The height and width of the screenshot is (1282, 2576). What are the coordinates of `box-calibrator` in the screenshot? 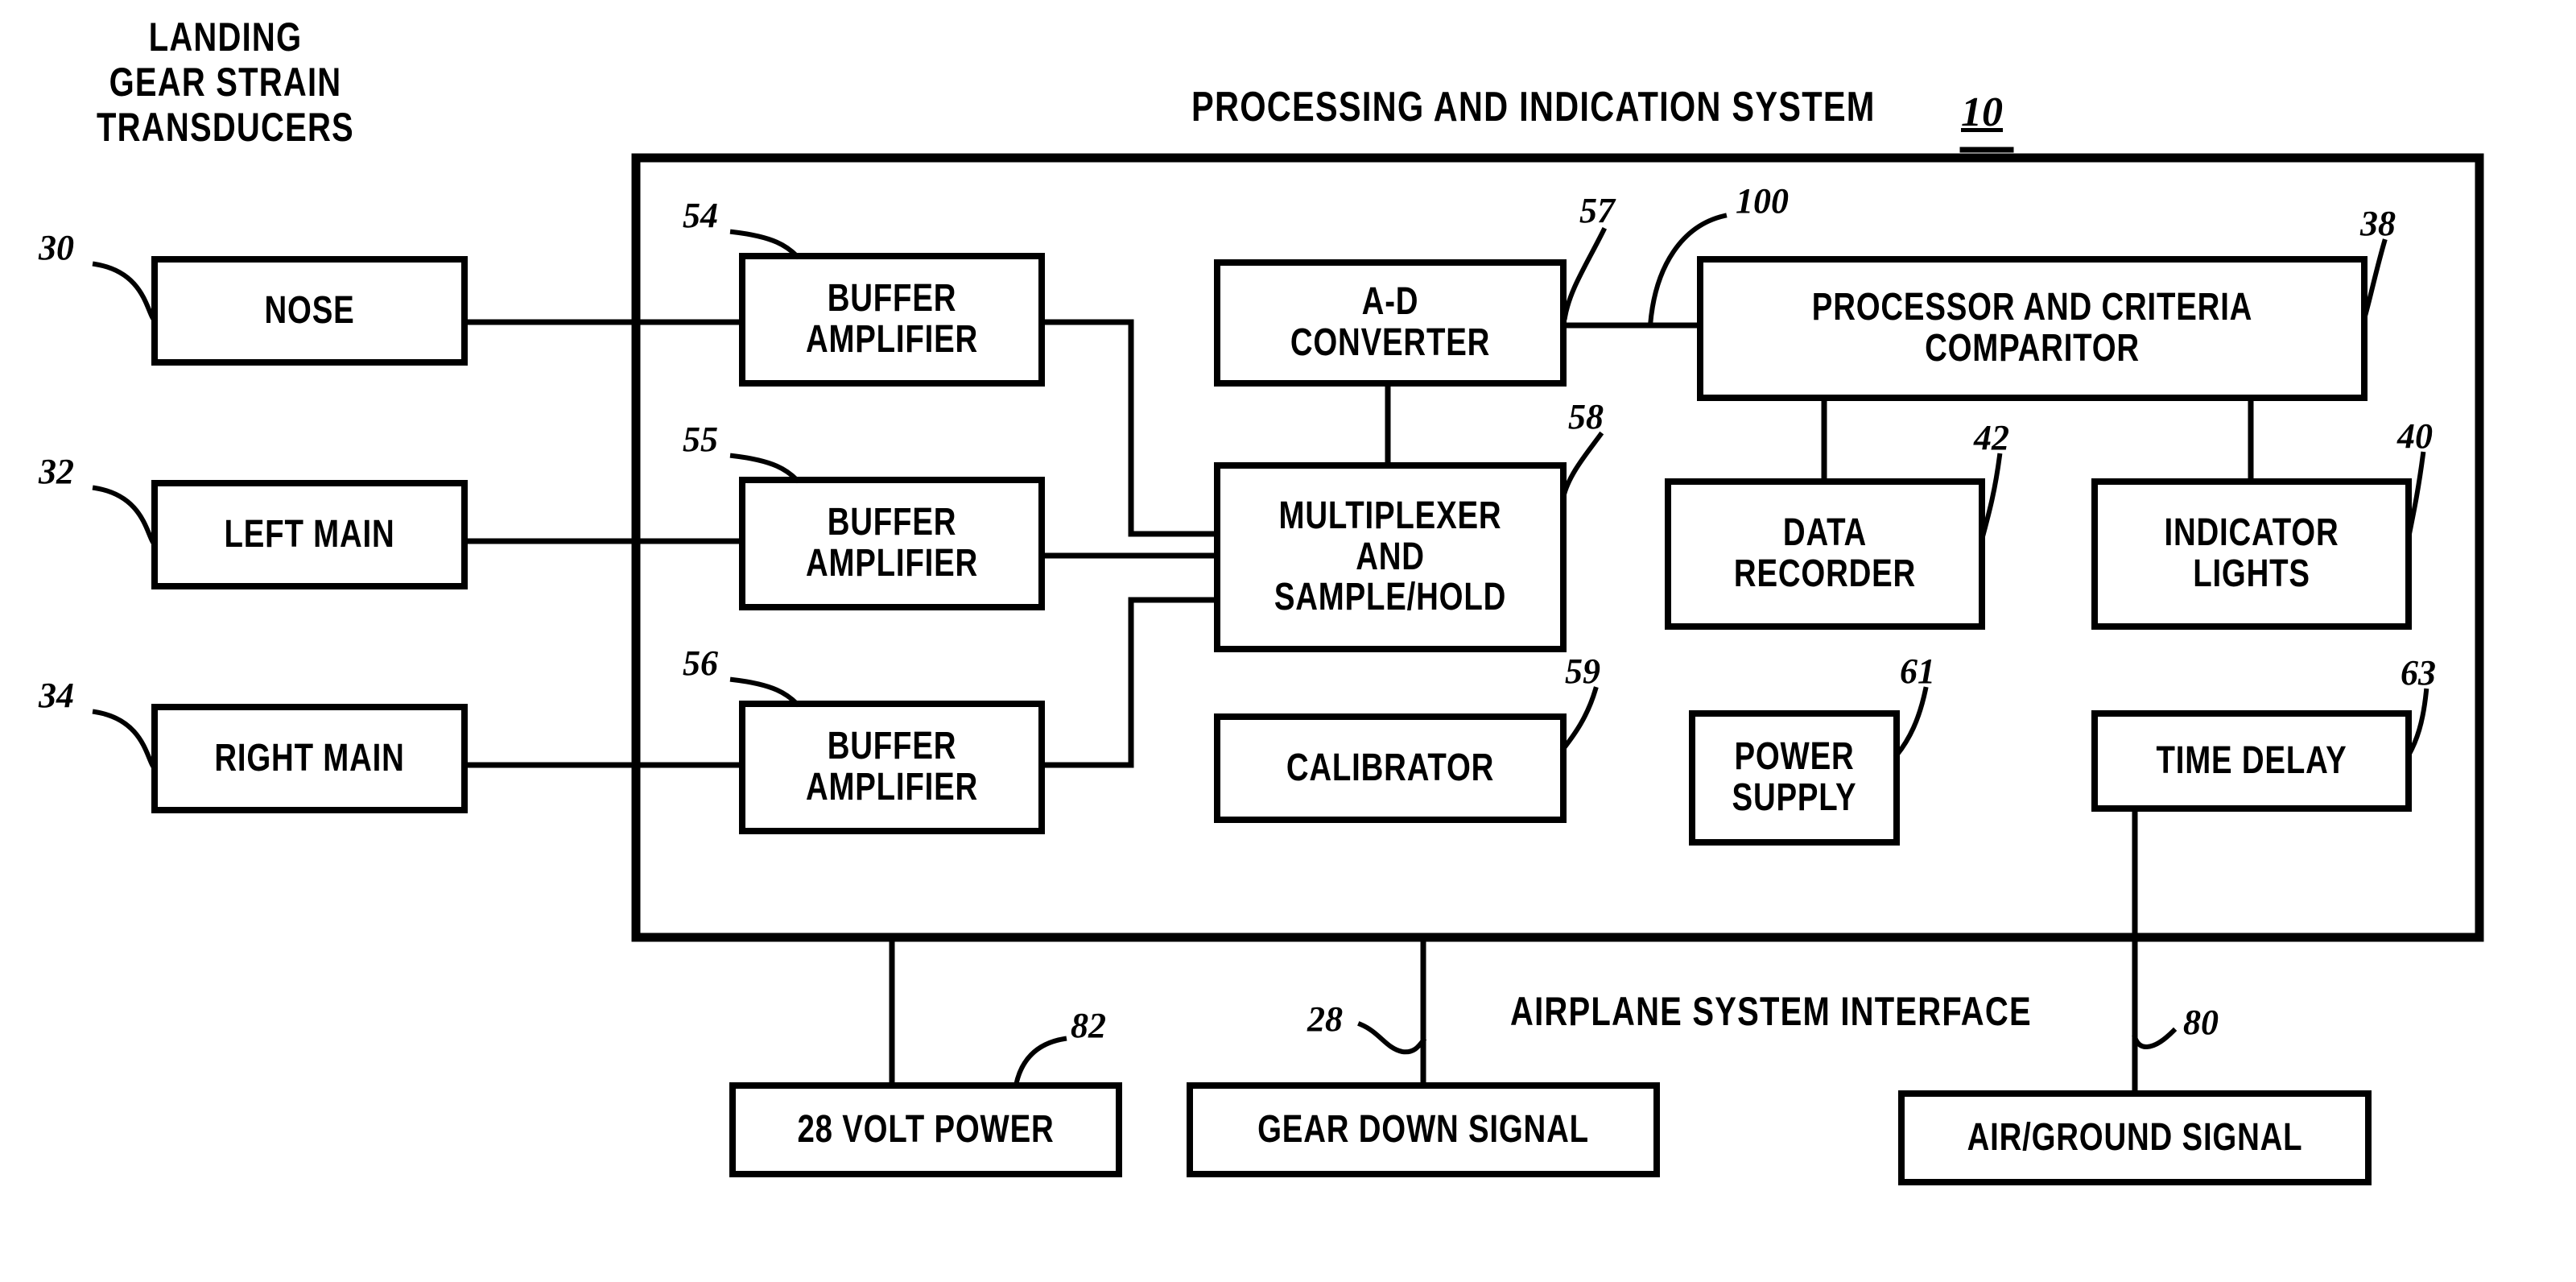 It's located at (1390, 768).